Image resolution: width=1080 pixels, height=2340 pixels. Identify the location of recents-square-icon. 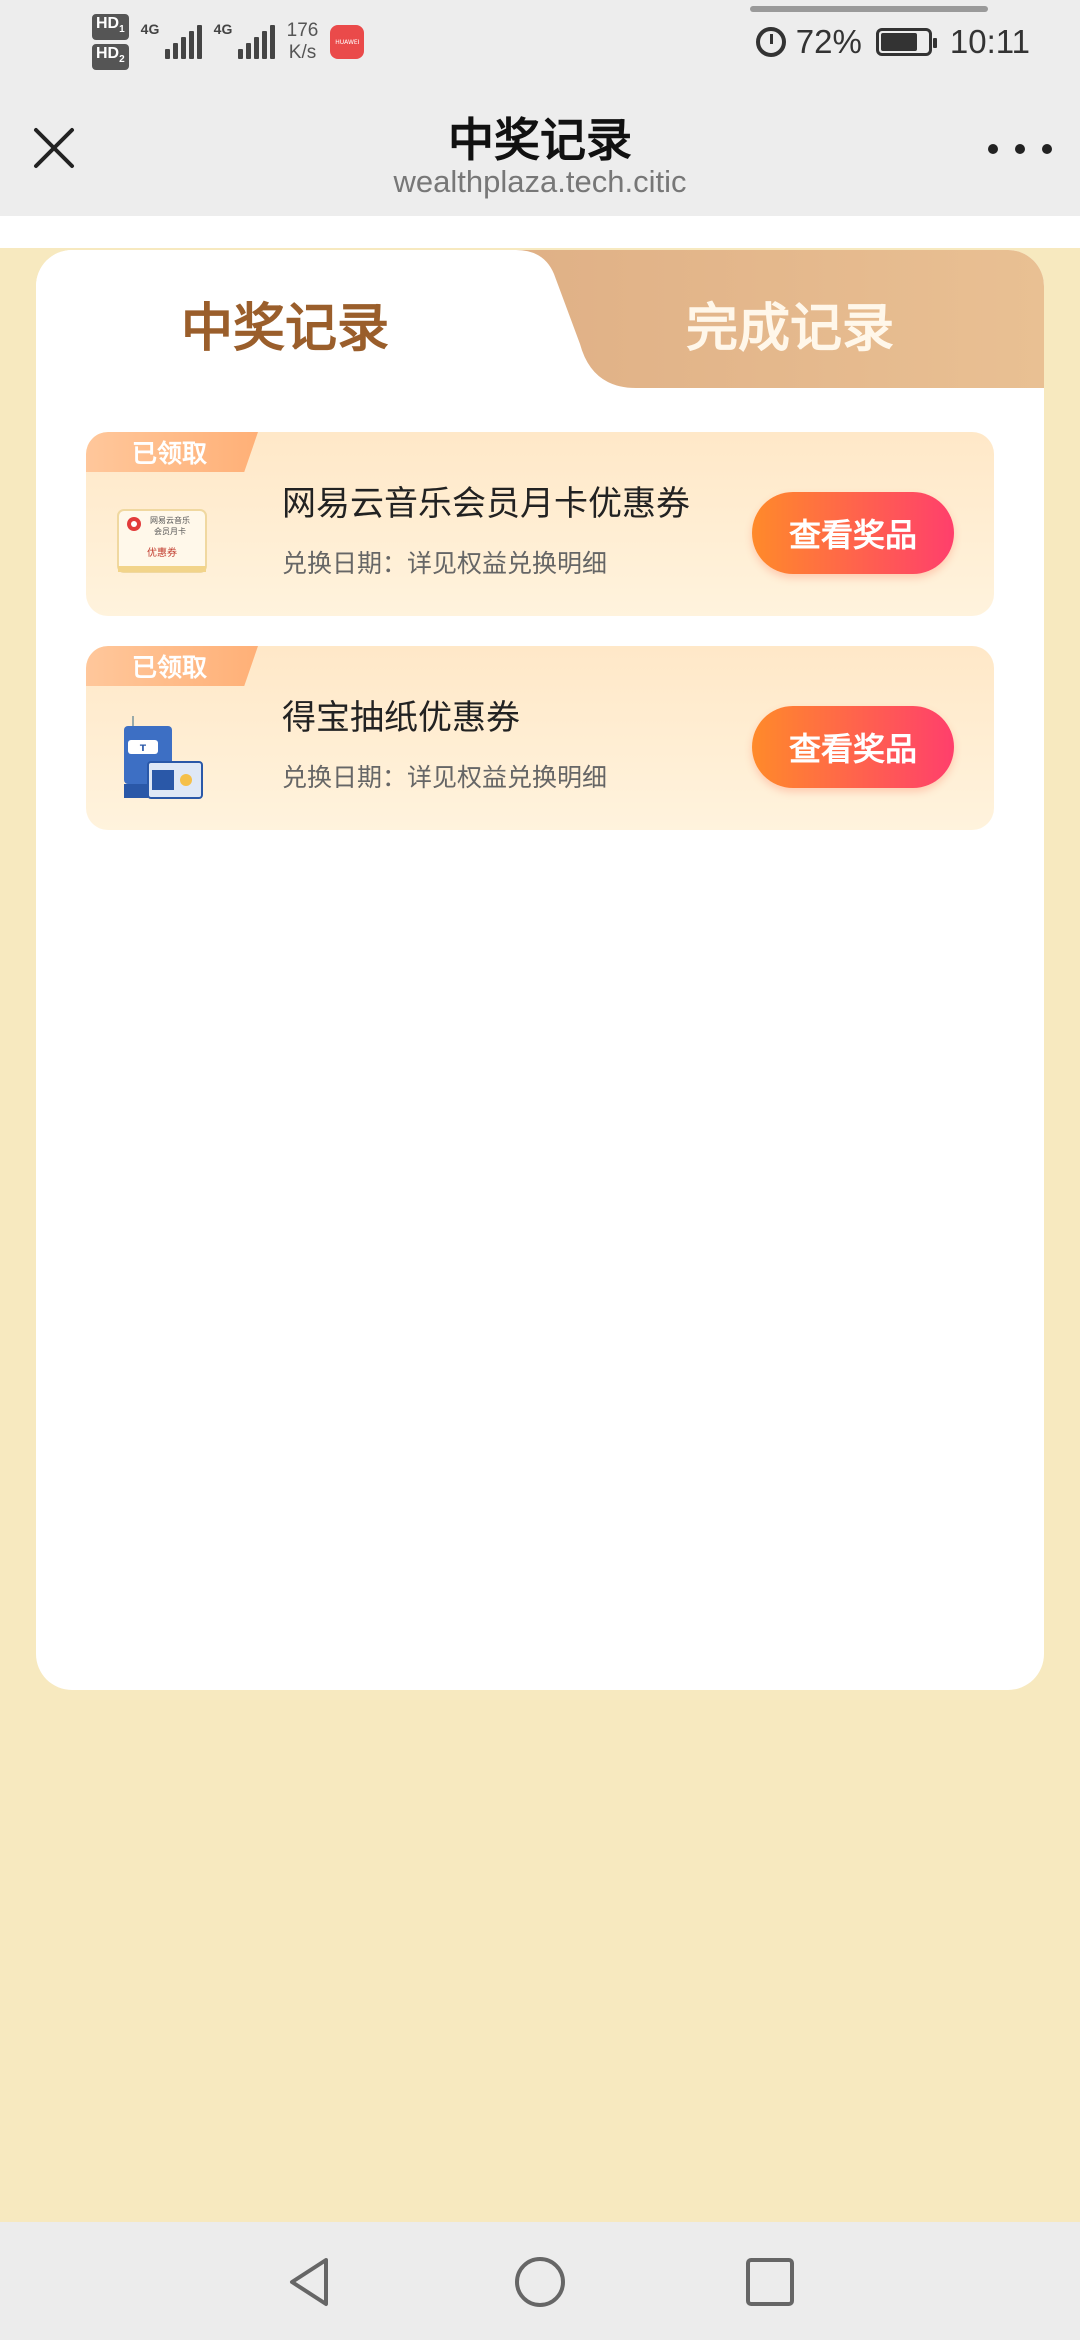
(770, 2282).